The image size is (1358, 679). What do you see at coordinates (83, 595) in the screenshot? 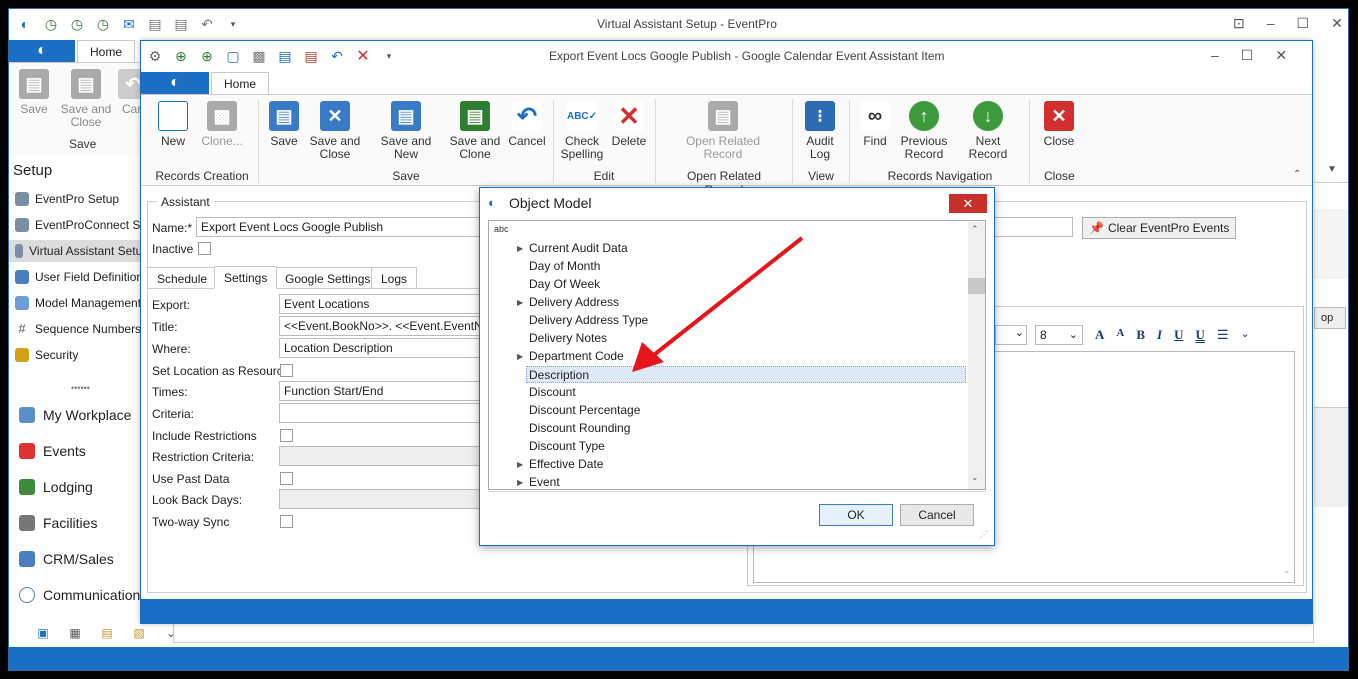
I see `nav-communications: Communications` at bounding box center [83, 595].